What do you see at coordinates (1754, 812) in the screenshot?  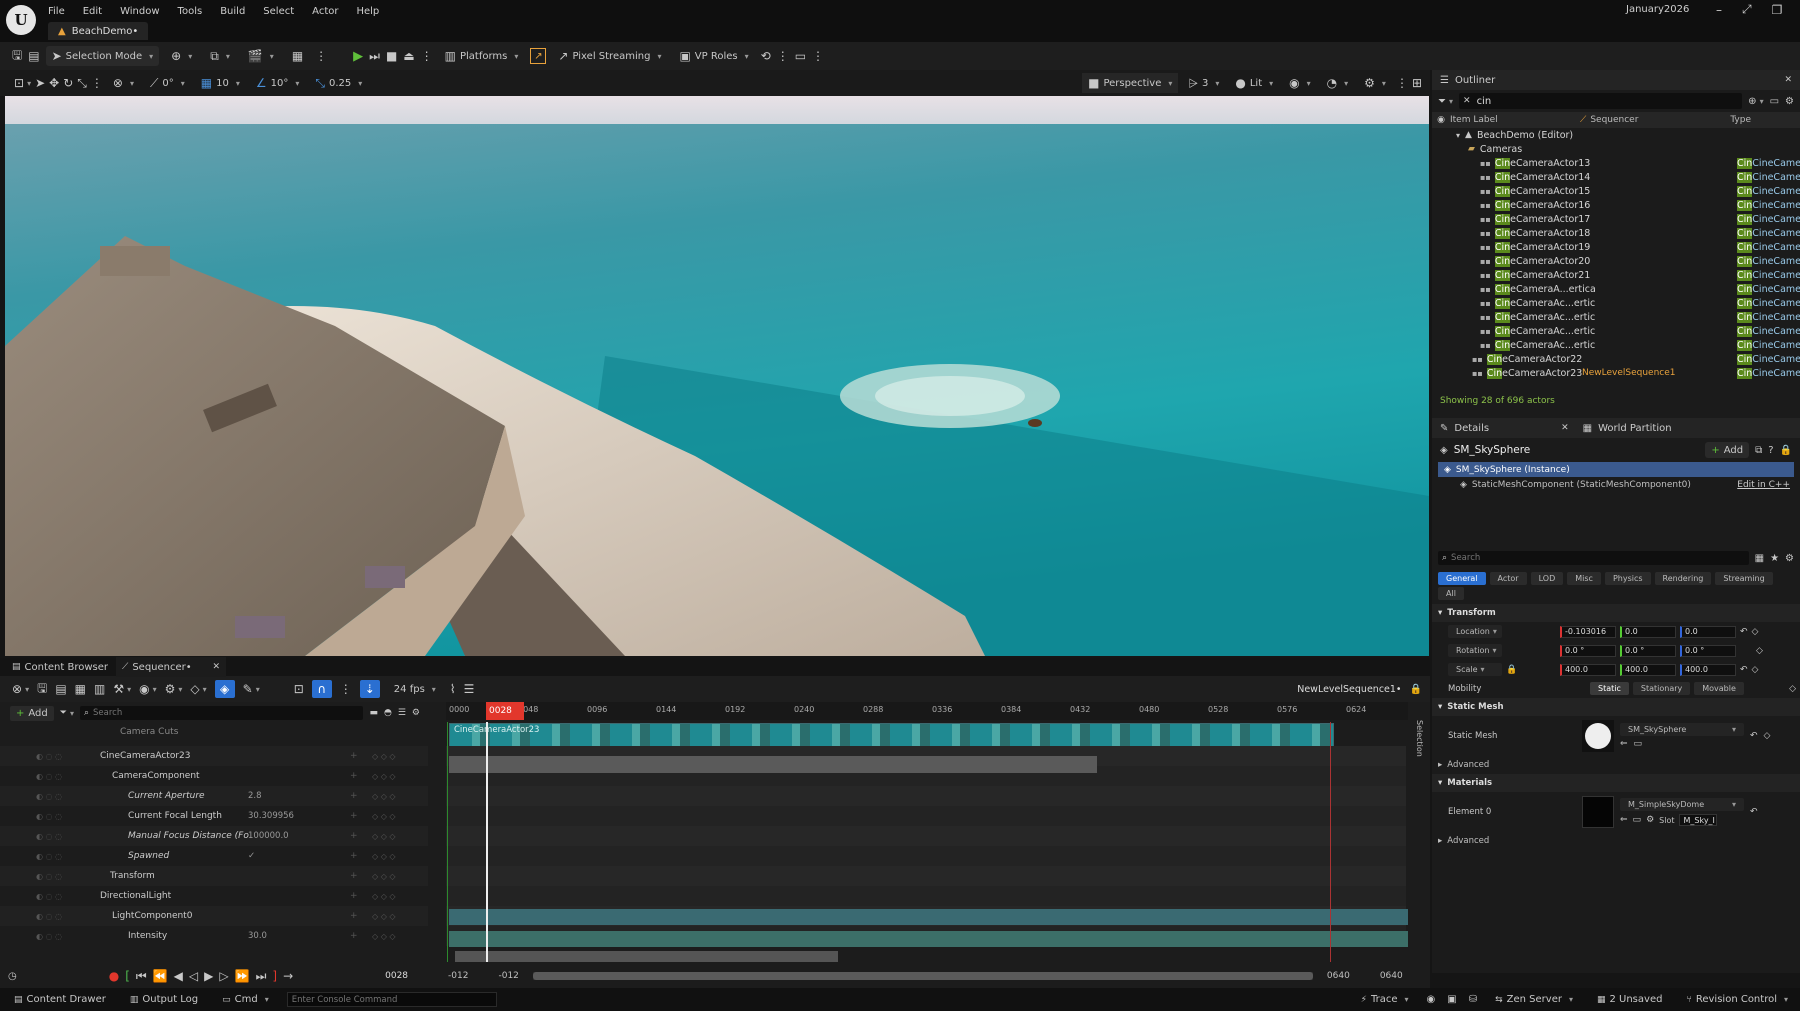 I see `reset-material-icon: ↶` at bounding box center [1754, 812].